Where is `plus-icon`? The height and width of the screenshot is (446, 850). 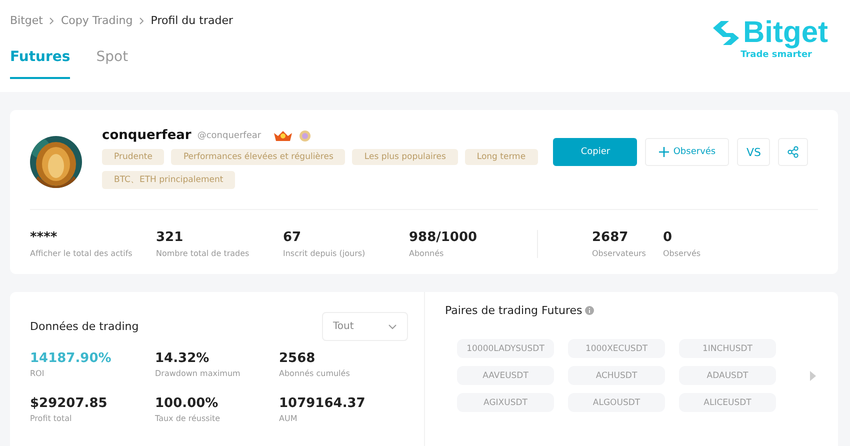
plus-icon is located at coordinates (664, 152).